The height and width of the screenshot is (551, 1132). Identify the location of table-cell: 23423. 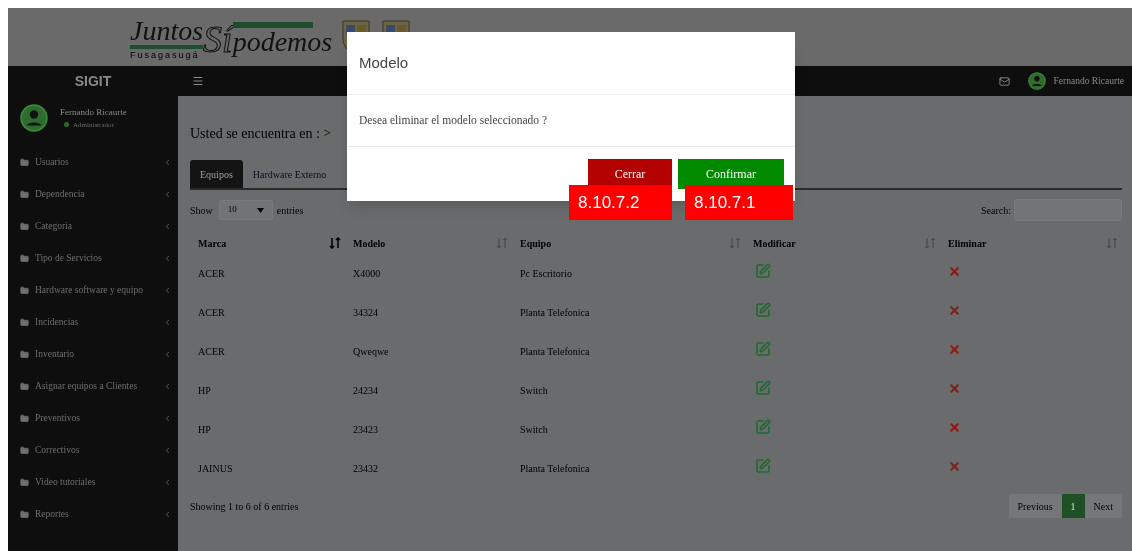
(365, 429).